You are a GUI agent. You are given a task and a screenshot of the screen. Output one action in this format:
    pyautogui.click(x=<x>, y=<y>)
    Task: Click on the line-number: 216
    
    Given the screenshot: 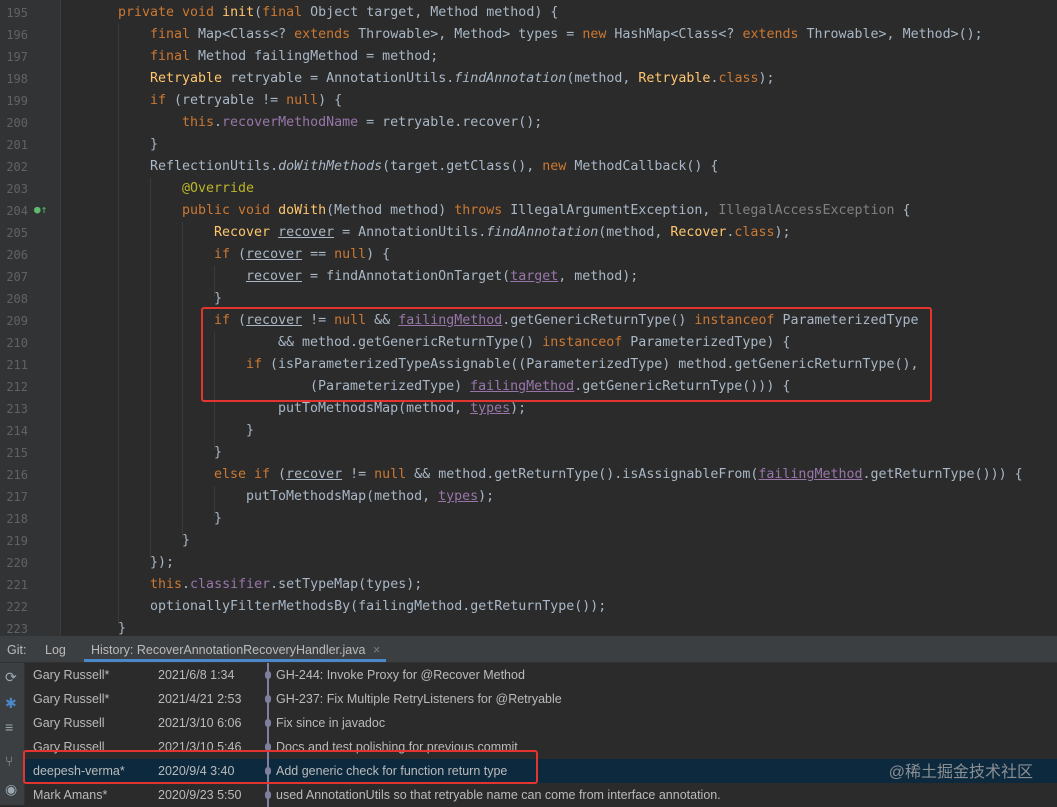 What is the action you would take?
    pyautogui.click(x=17, y=475)
    